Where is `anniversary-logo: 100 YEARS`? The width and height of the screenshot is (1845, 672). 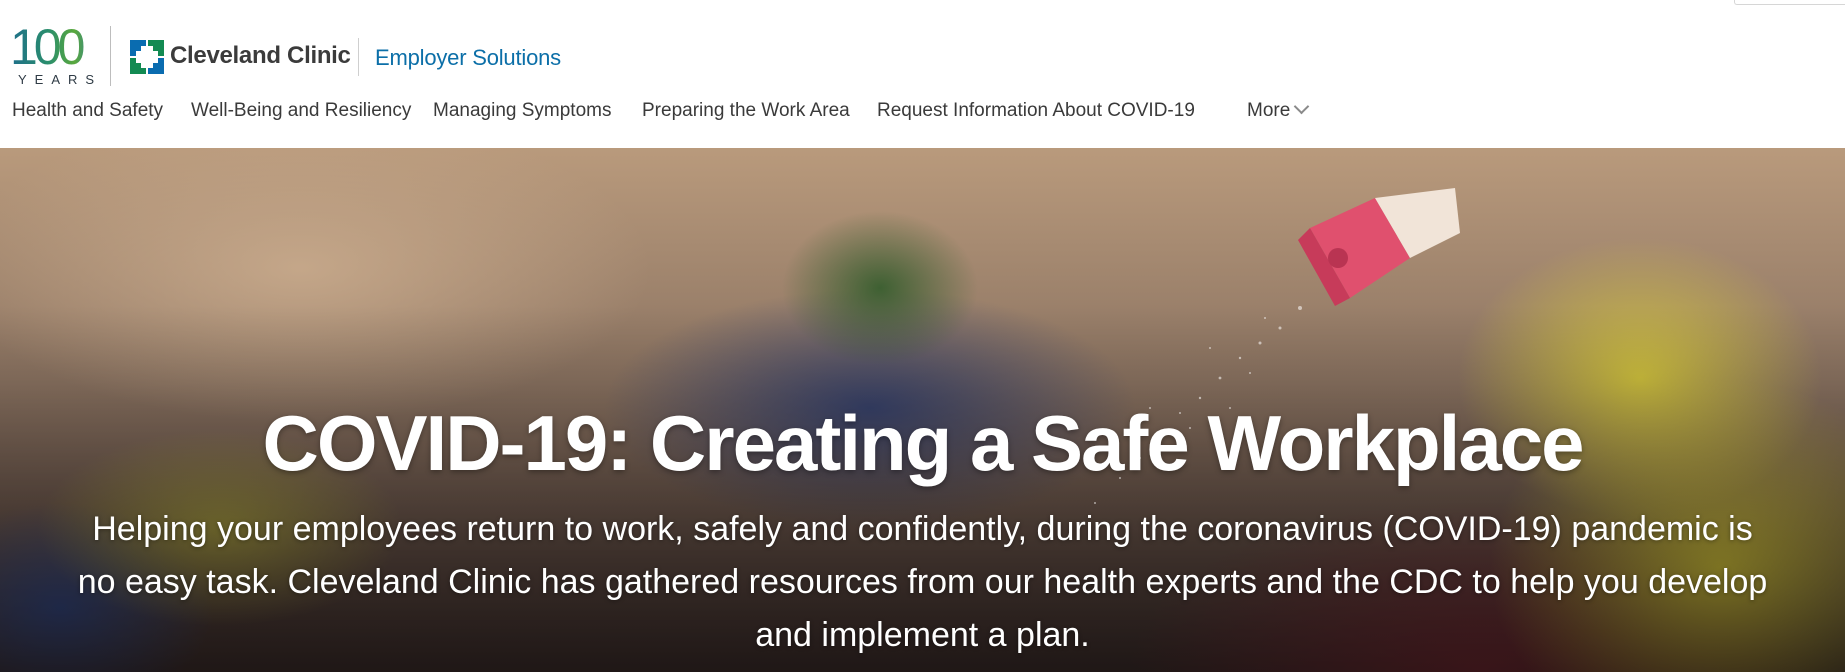 anniversary-logo: 100 YEARS is located at coordinates (56, 55).